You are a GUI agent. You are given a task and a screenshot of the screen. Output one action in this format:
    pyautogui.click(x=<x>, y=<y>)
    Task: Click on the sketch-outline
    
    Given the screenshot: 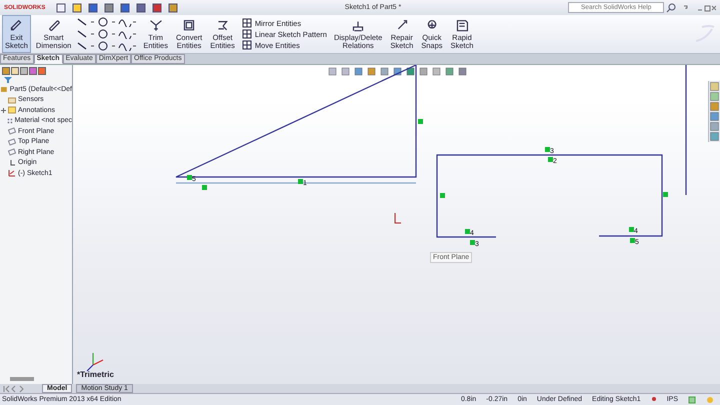 What is the action you would take?
    pyautogui.click(x=549, y=196)
    